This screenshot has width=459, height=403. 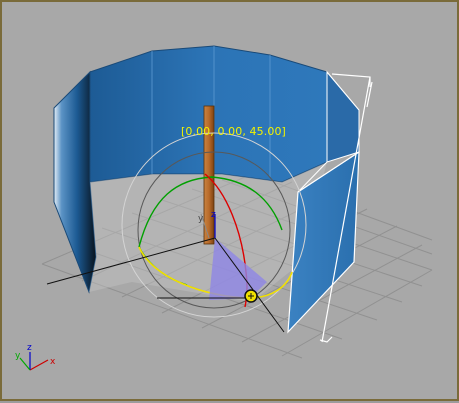 What do you see at coordinates (34, 361) in the screenshot?
I see `axis-tripod` at bounding box center [34, 361].